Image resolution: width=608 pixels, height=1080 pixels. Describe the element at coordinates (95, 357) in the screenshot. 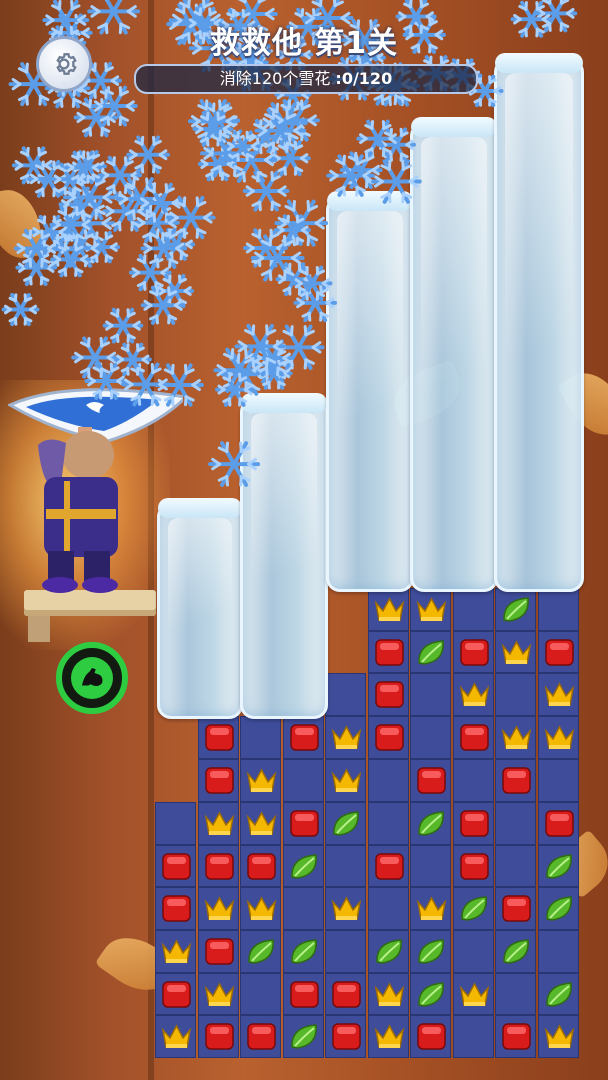

I see `snowflake-icon` at that location.